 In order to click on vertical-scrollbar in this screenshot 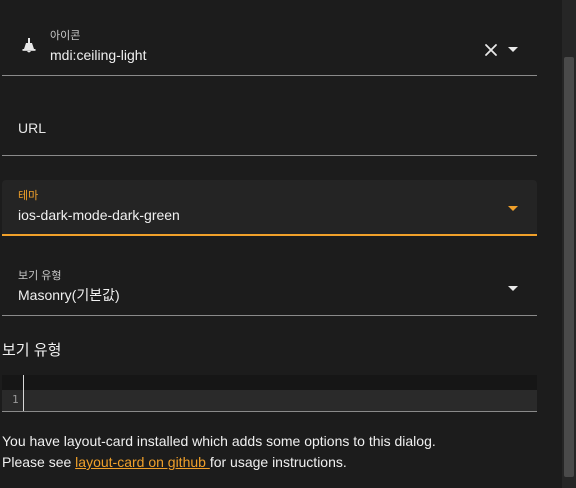, I will do `click(569, 244)`.